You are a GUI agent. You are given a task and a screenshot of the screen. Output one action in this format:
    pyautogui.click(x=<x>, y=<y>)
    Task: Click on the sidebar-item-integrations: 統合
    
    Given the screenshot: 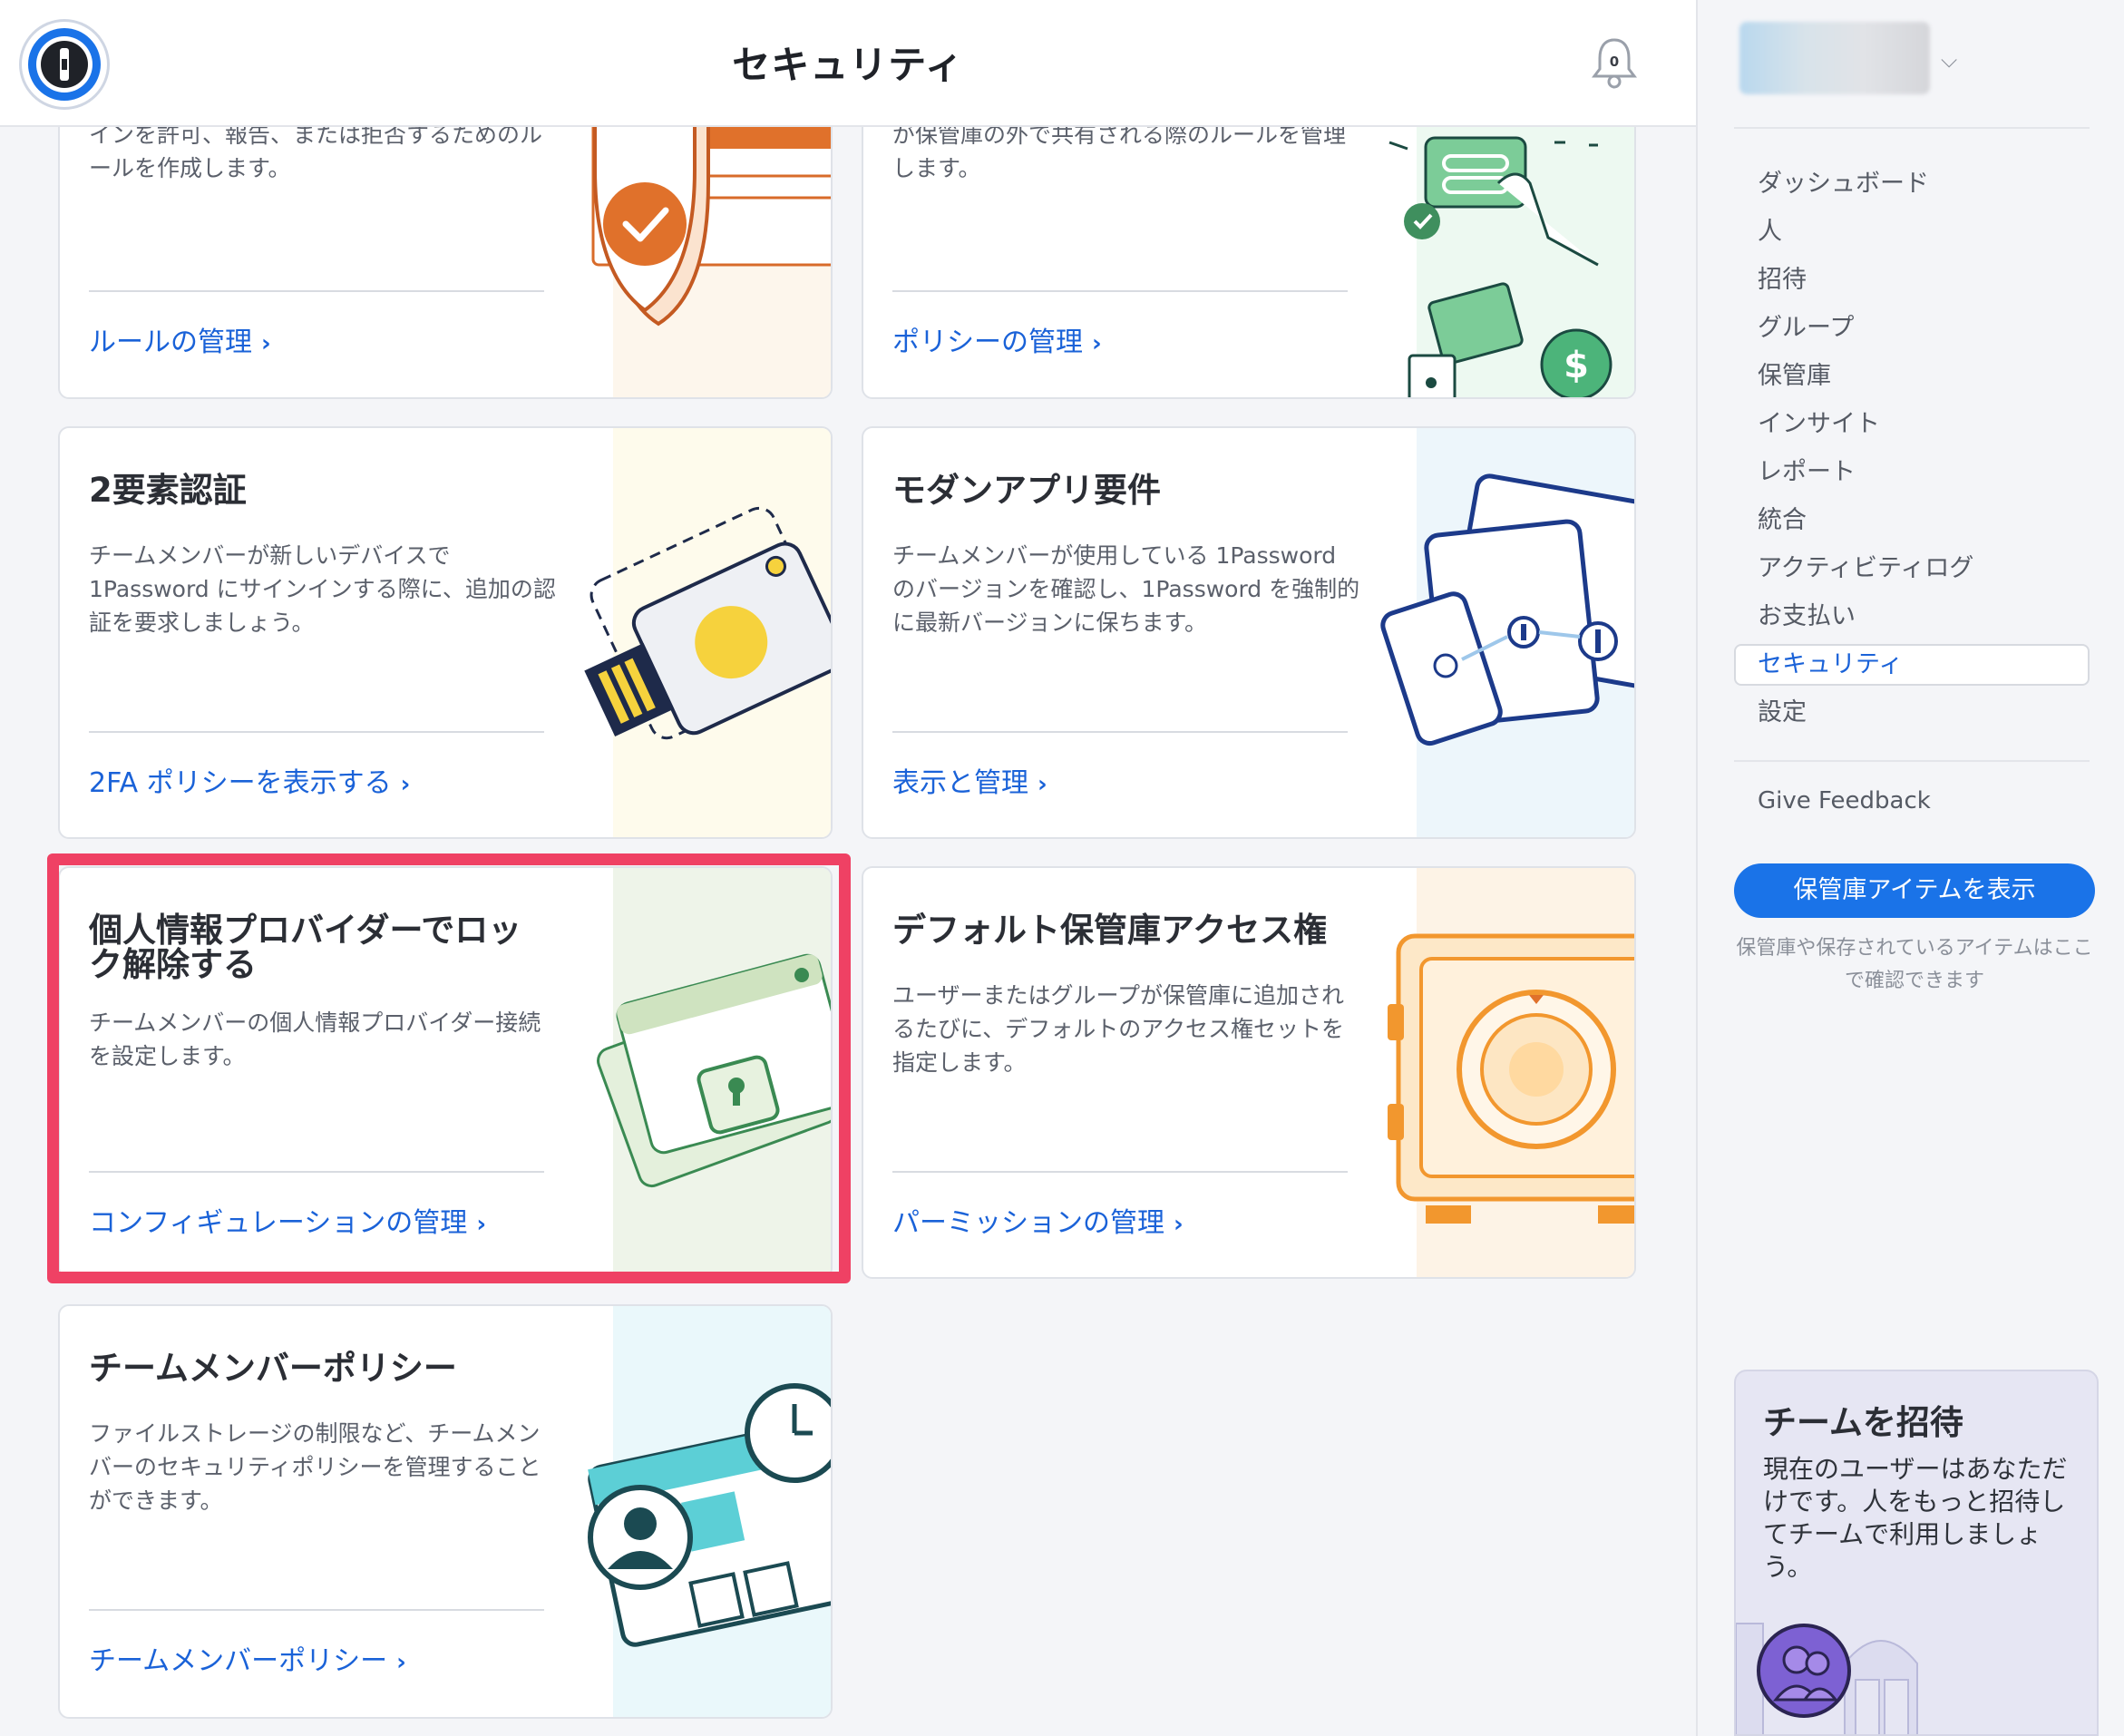 What is the action you would take?
    pyautogui.click(x=1912, y=520)
    